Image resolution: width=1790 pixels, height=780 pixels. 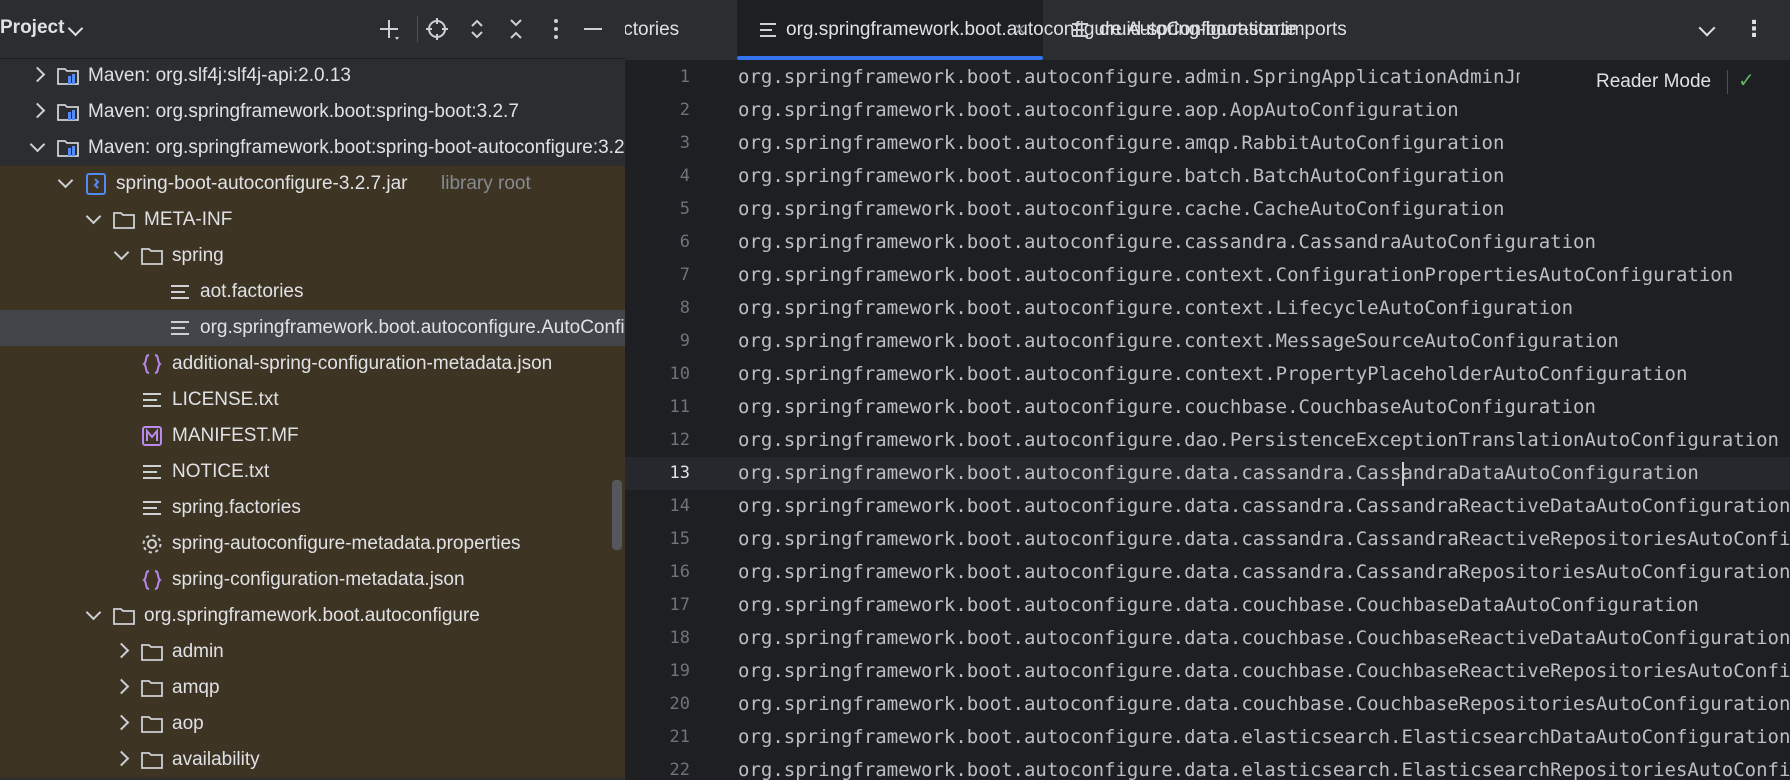 What do you see at coordinates (1653, 82) in the screenshot?
I see `reader-mode-button: Reader Mode` at bounding box center [1653, 82].